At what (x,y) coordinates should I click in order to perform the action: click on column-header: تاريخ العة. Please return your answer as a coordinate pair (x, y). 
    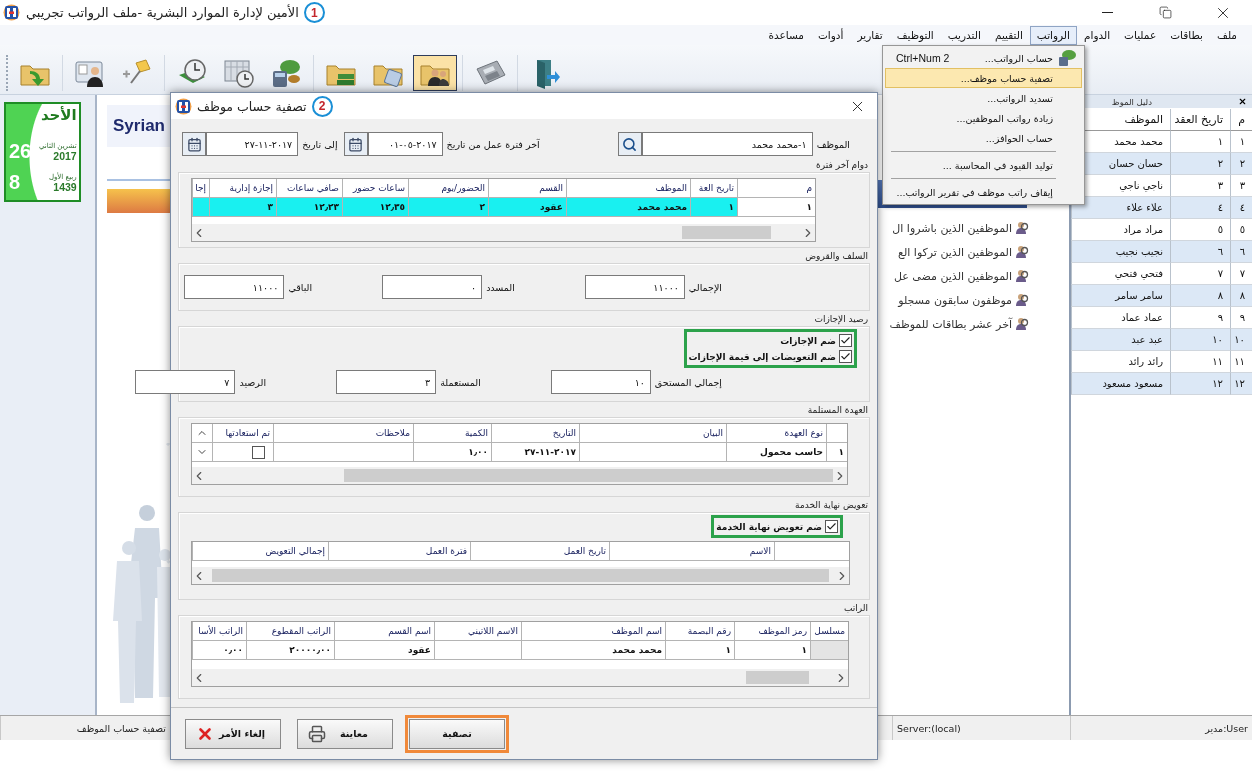
    Looking at the image, I should click on (713, 188).